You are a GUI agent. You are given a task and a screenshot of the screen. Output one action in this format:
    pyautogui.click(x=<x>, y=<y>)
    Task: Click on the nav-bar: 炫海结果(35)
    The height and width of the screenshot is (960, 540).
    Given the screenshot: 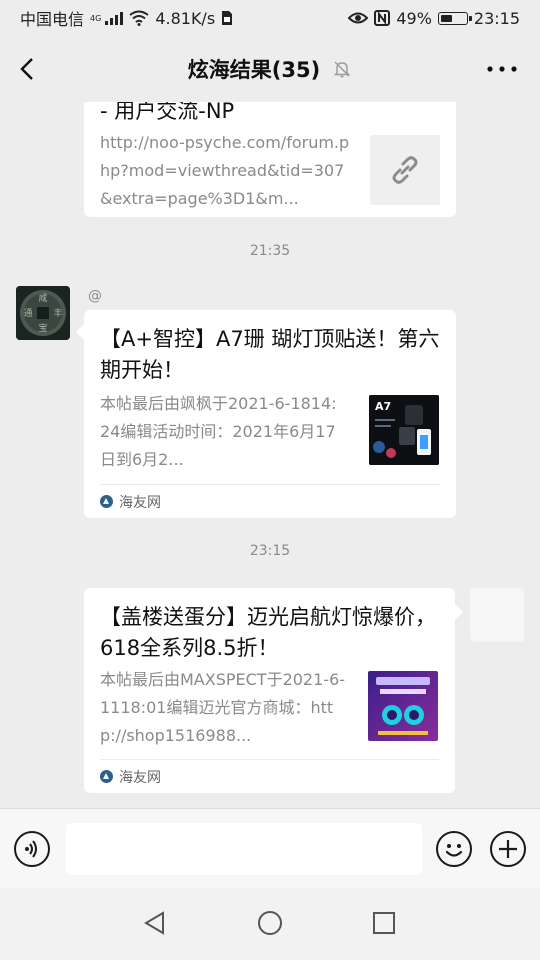 What is the action you would take?
    pyautogui.click(x=270, y=69)
    